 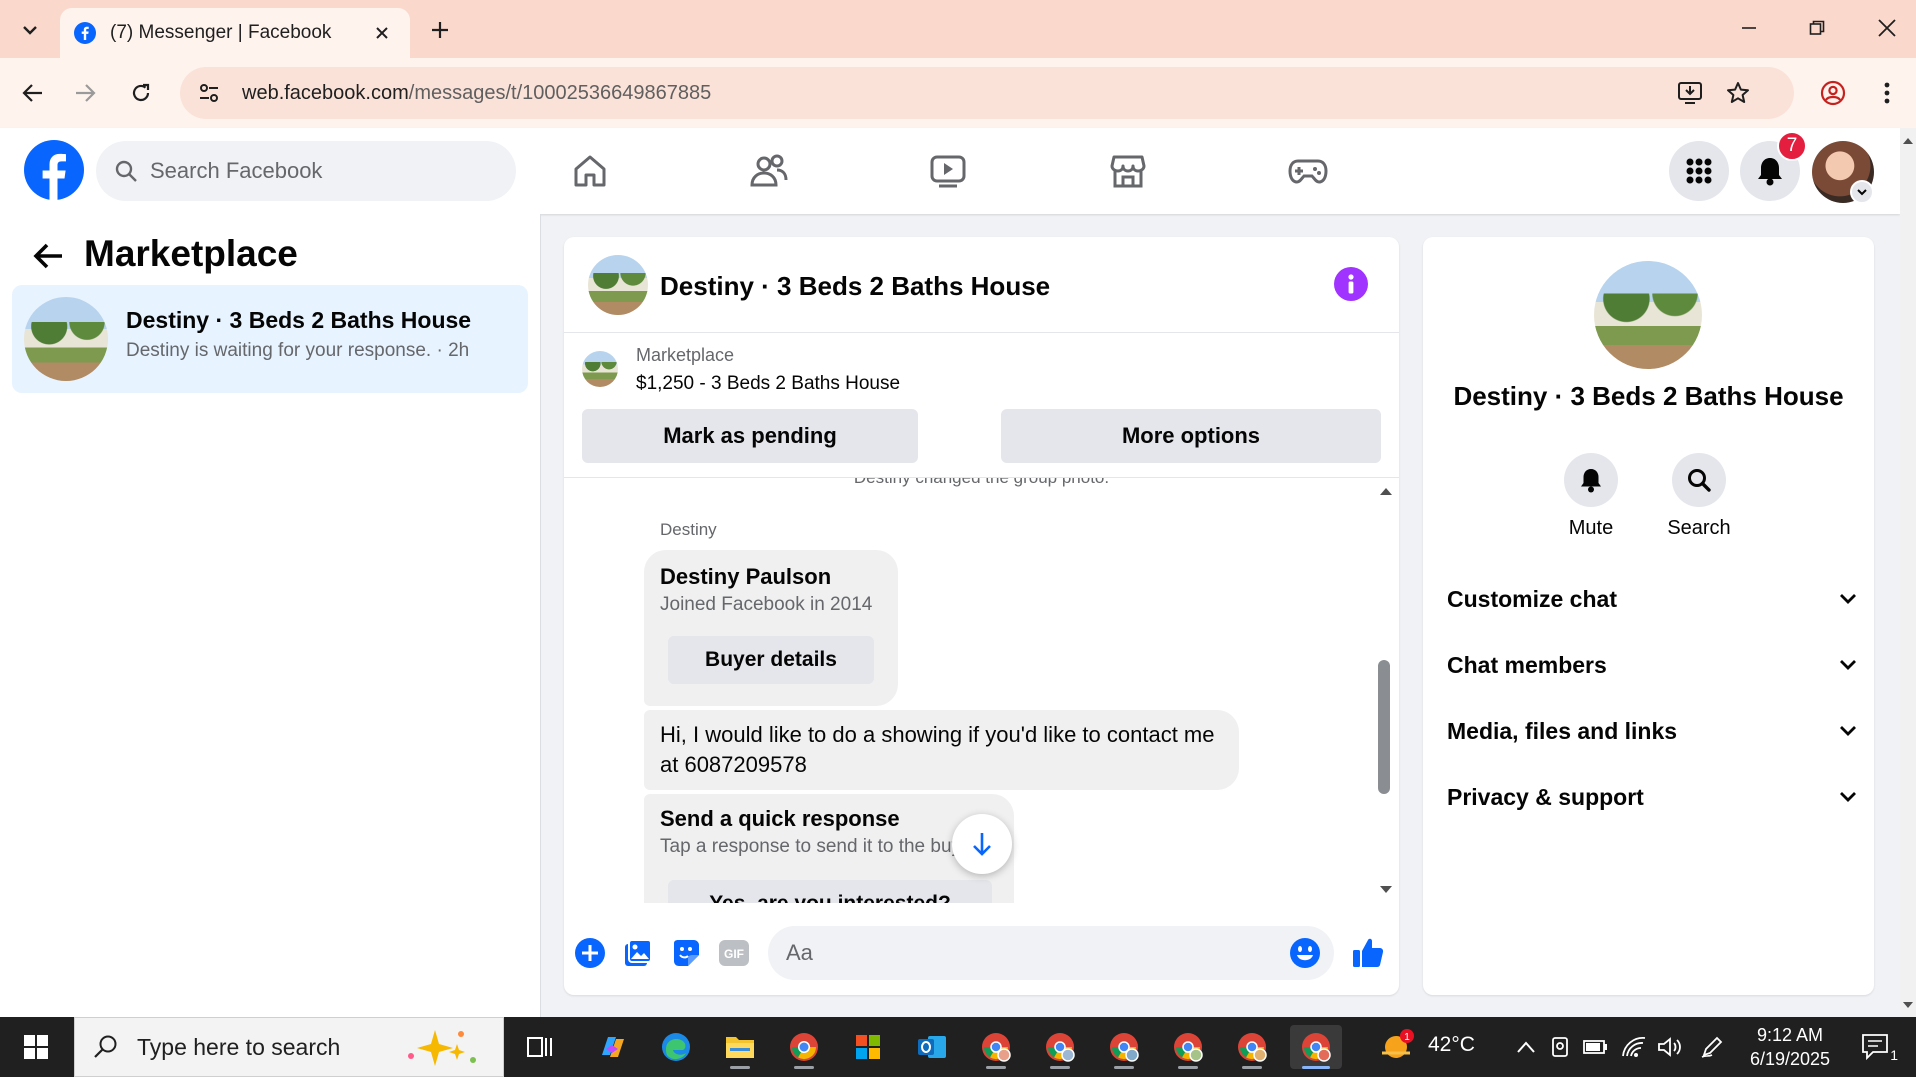 What do you see at coordinates (932, 1047) in the screenshot?
I see `outlook-app` at bounding box center [932, 1047].